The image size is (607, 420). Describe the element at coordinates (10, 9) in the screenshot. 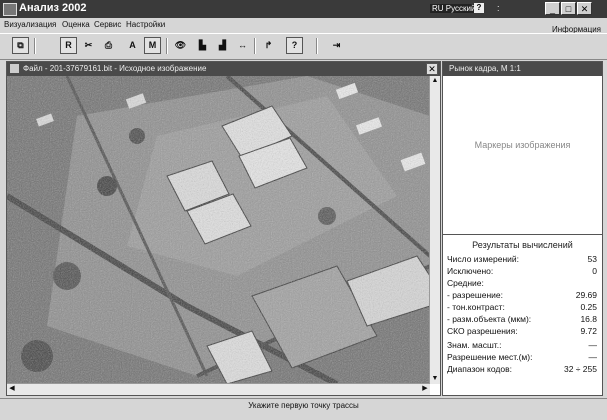

I see `app-icon` at that location.